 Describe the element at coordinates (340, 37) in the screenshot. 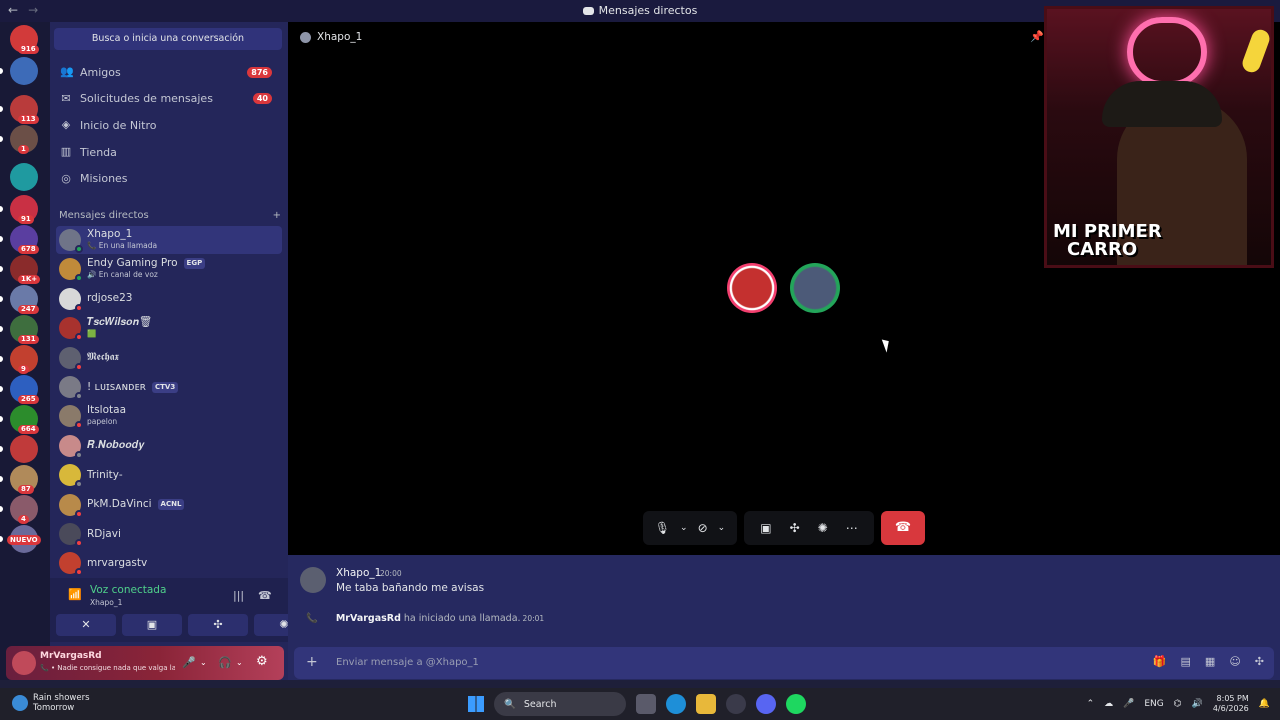

I see `call-channel-name: Xhapo_1` at that location.